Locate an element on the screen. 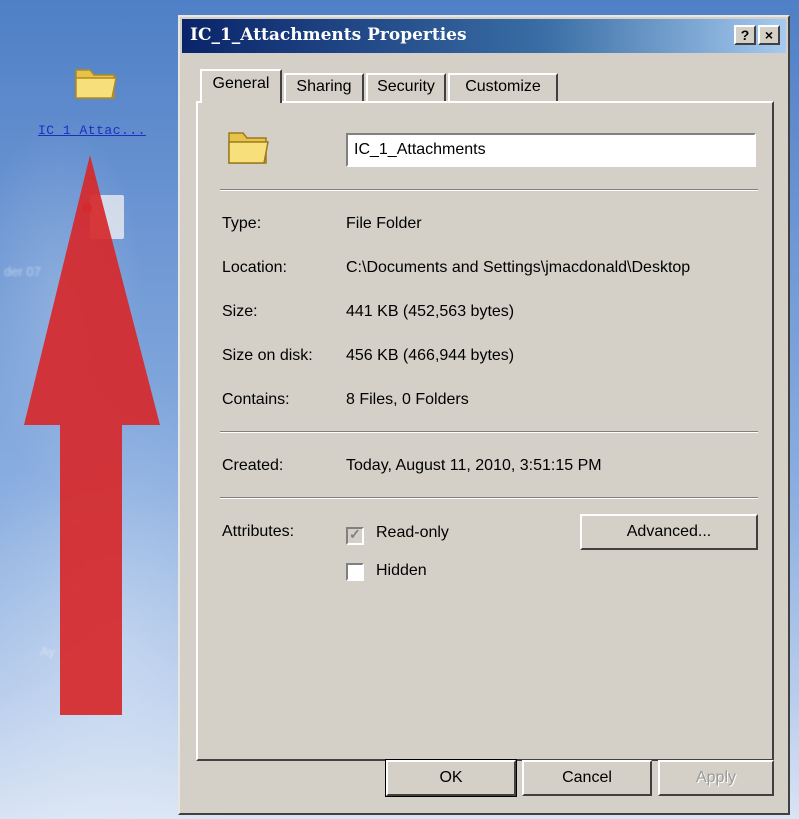  tab-sharing: Sharing is located at coordinates (324, 87).